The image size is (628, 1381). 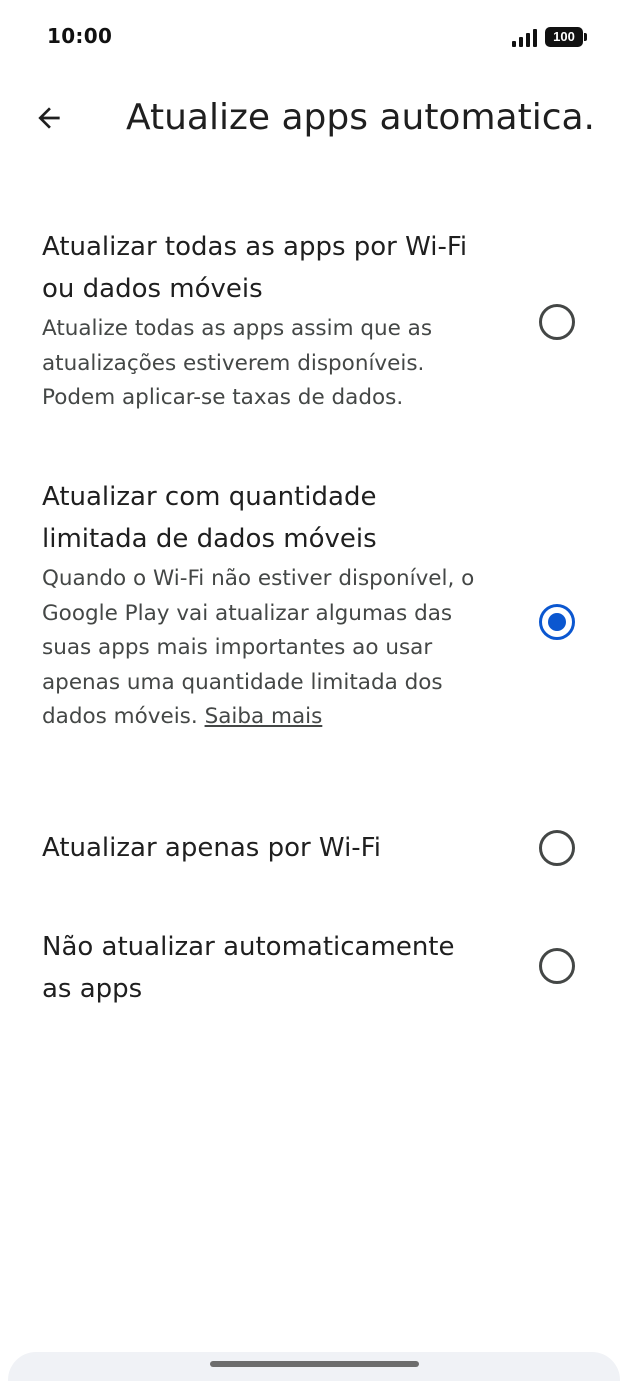 What do you see at coordinates (80, 36) in the screenshot?
I see `status-time: 10:00` at bounding box center [80, 36].